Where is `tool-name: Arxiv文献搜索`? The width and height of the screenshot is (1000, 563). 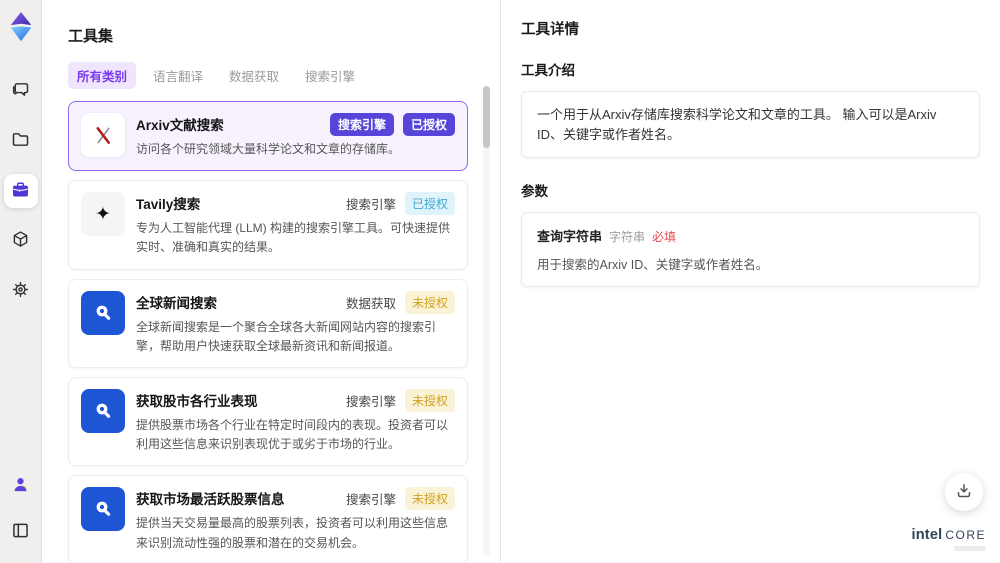
tool-name: Arxiv文献搜索 is located at coordinates (180, 125).